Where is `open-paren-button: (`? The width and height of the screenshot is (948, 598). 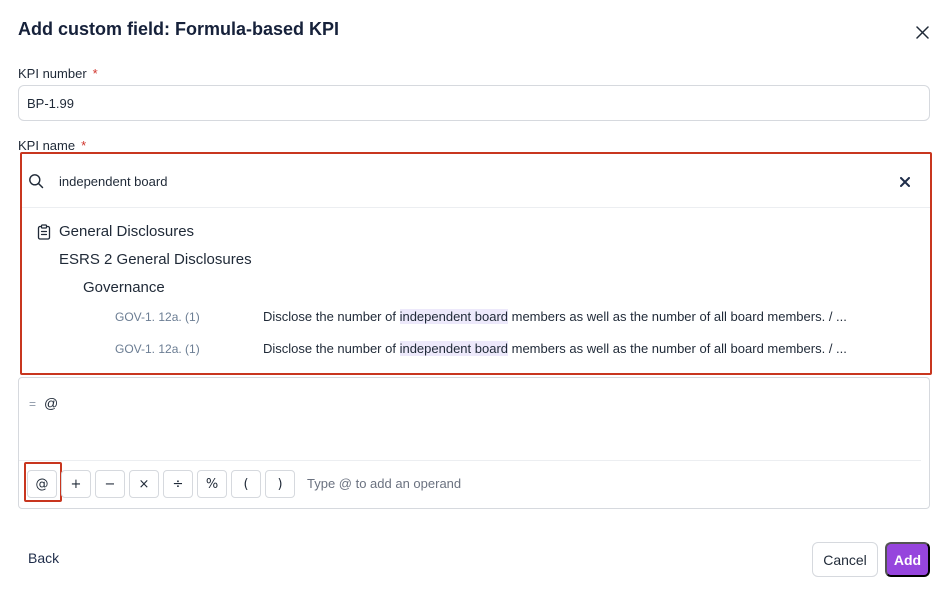
open-paren-button: ( is located at coordinates (246, 484).